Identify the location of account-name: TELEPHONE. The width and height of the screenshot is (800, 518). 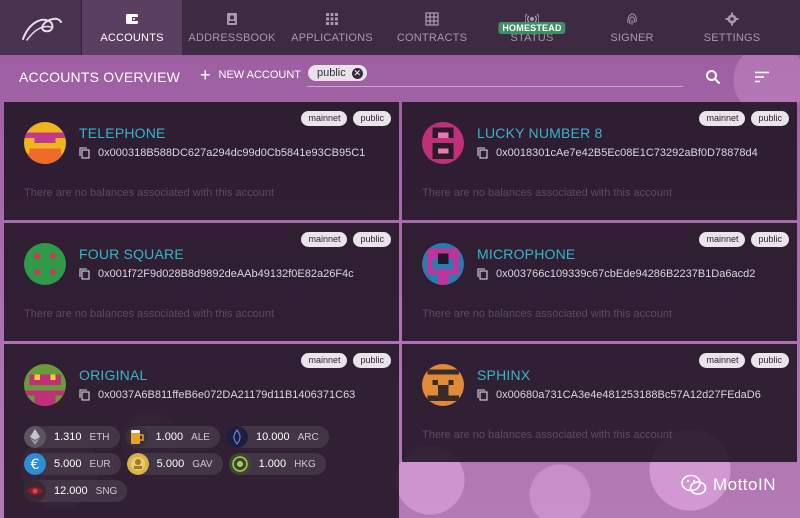
(122, 133).